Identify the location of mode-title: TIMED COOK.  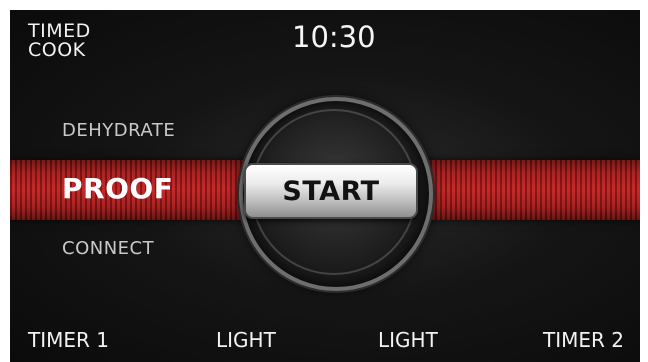
(59, 41).